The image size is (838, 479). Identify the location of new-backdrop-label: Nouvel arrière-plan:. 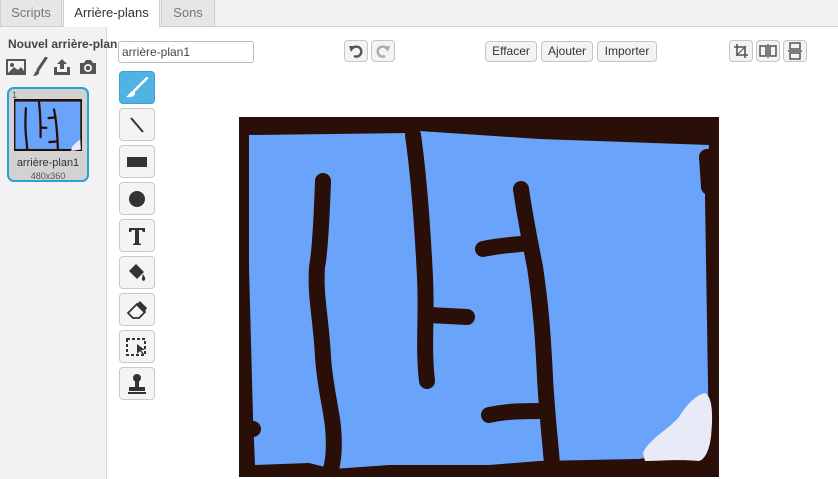
(65, 44).